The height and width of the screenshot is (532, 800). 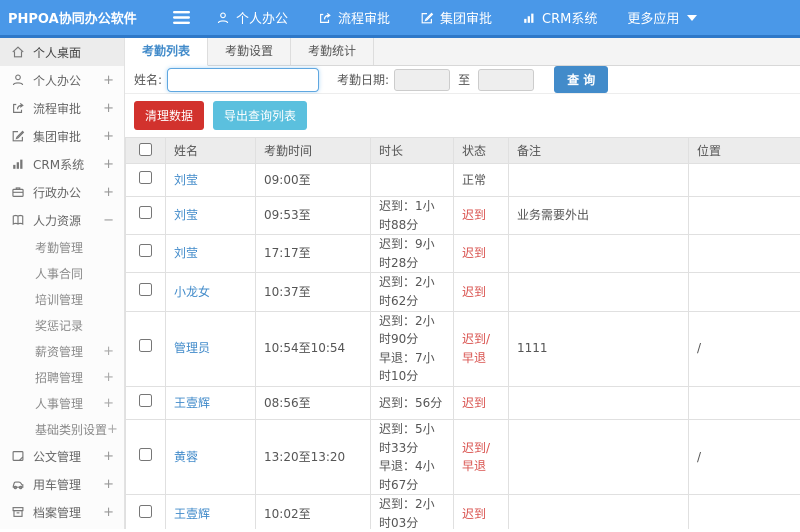 I want to click on select-all-checkbox, so click(x=145, y=149).